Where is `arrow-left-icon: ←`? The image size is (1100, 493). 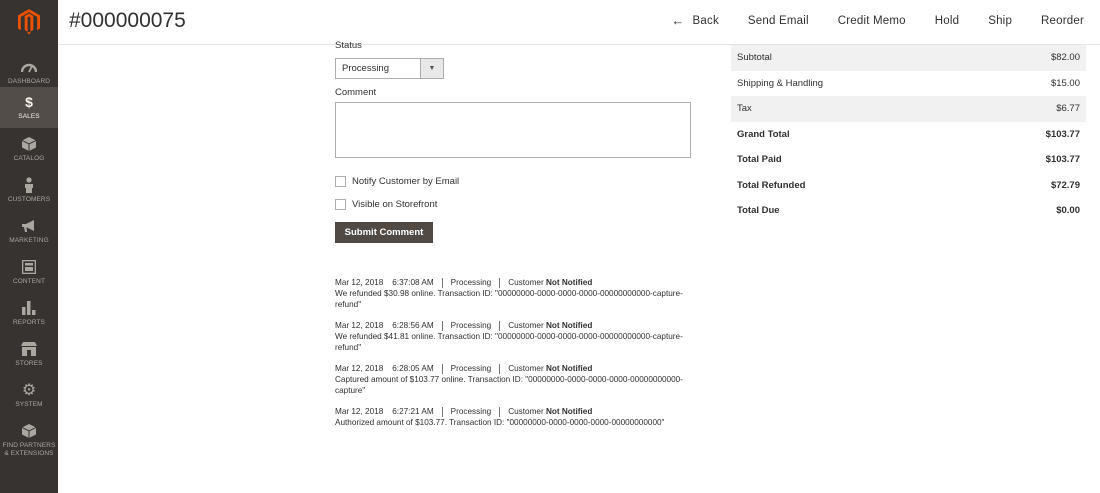 arrow-left-icon: ← is located at coordinates (678, 20).